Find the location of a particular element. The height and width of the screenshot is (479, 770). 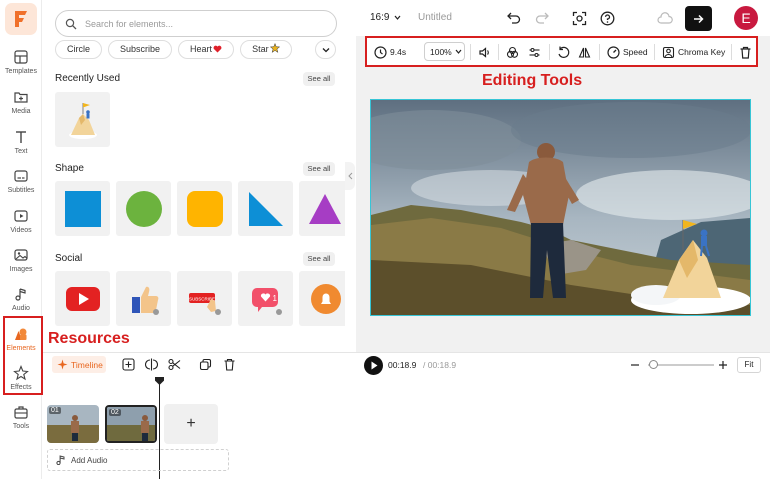

add-audio-label: Add Audio is located at coordinates (89, 460).